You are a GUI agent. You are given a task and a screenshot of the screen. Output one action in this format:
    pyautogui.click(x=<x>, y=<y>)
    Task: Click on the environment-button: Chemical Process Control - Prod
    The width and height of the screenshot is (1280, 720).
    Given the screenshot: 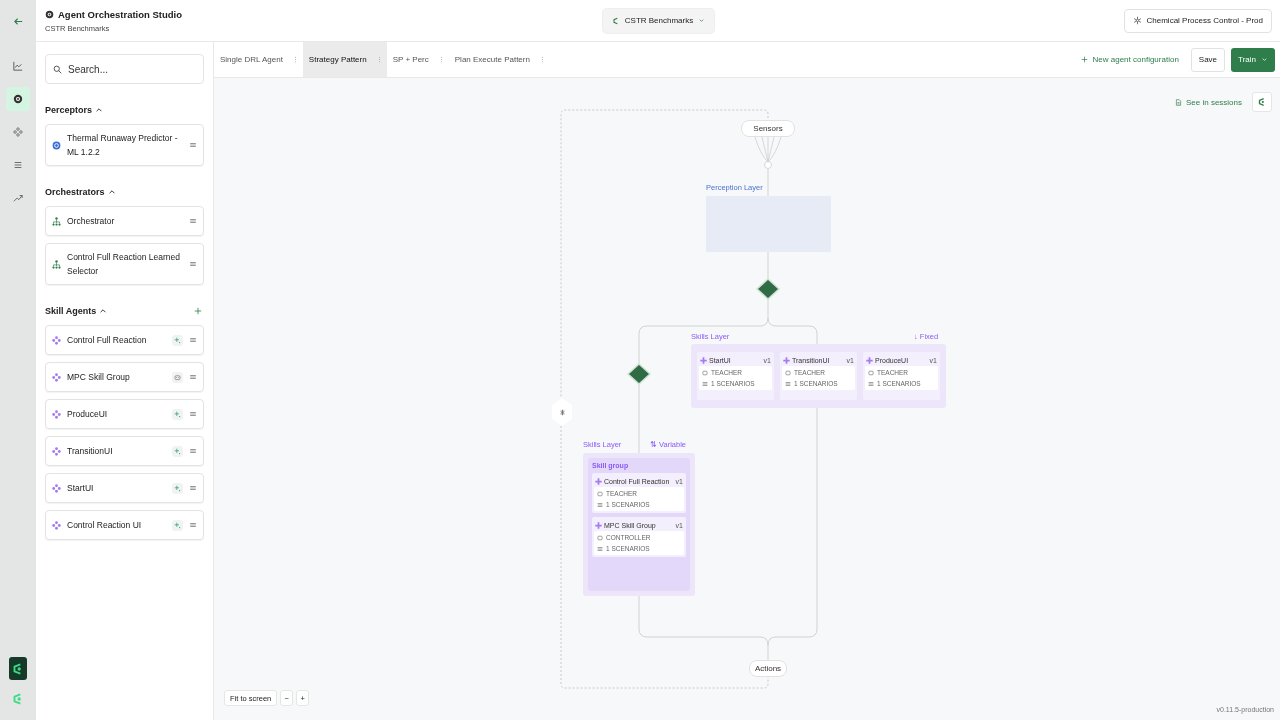 What is the action you would take?
    pyautogui.click(x=1197, y=20)
    